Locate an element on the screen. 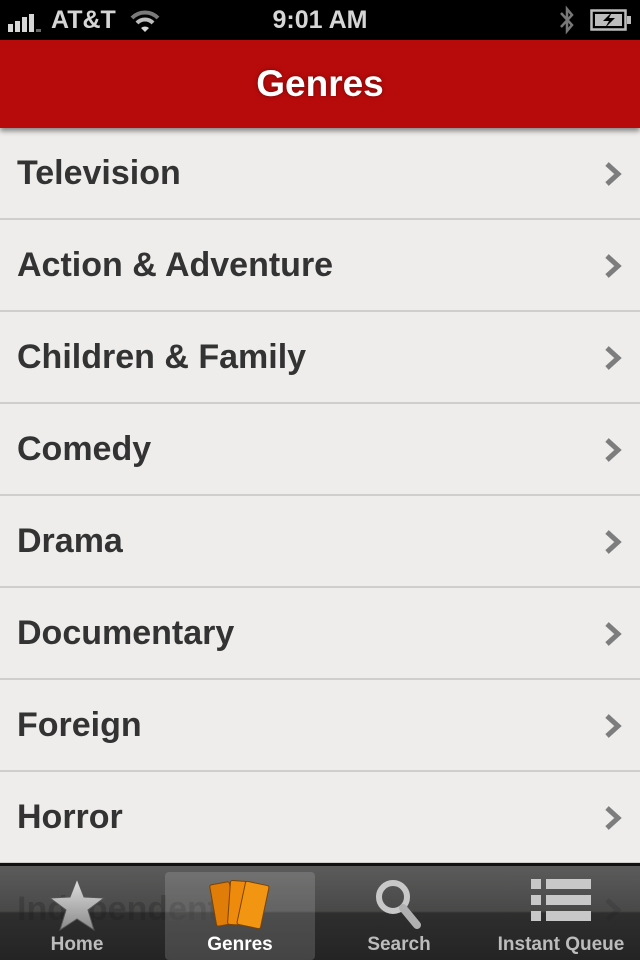 This screenshot has width=640, height=960. tab-home: Home is located at coordinates (77, 916).